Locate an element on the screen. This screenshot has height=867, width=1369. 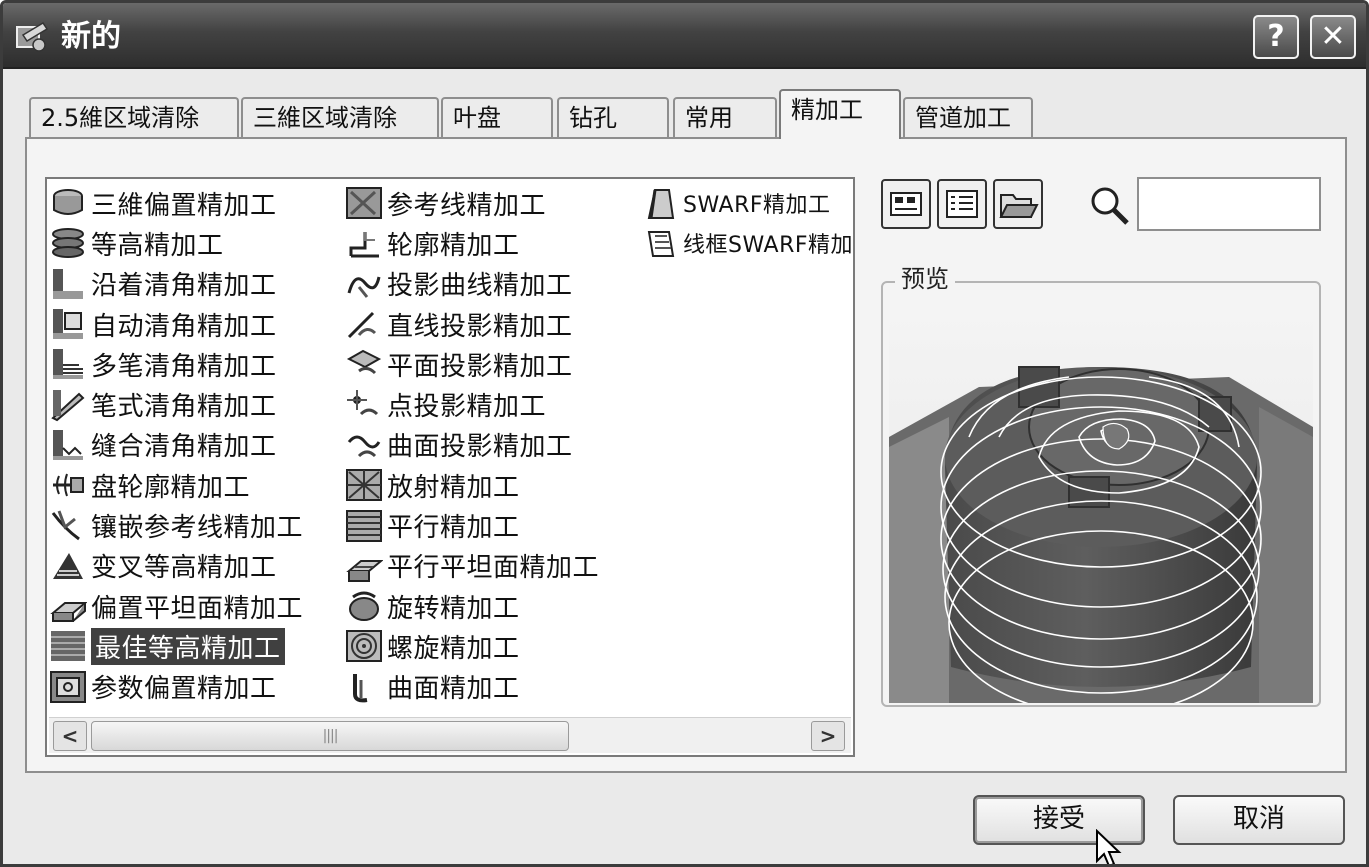
list-item: 参数偏置精加工 is located at coordinates (176, 687).